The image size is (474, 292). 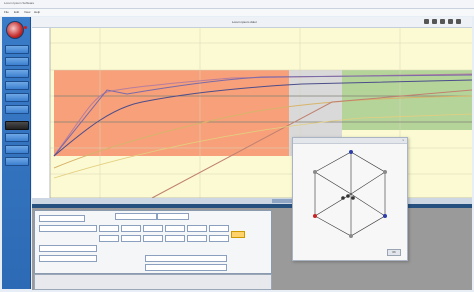 I want to click on cube-popup: x OK, so click(x=350, y=199).